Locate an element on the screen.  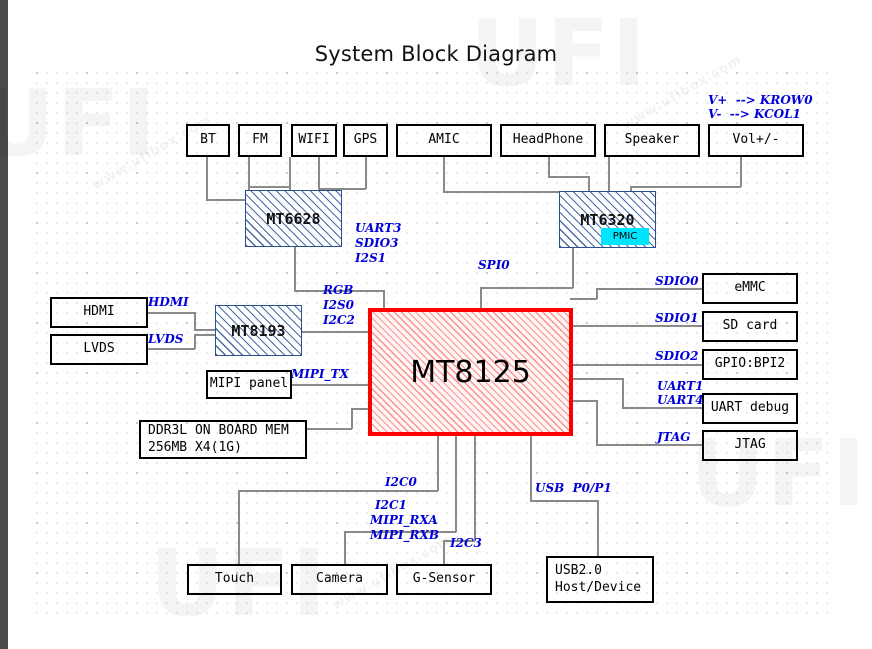
watermark-brand: UFI is located at coordinates (79, 123).